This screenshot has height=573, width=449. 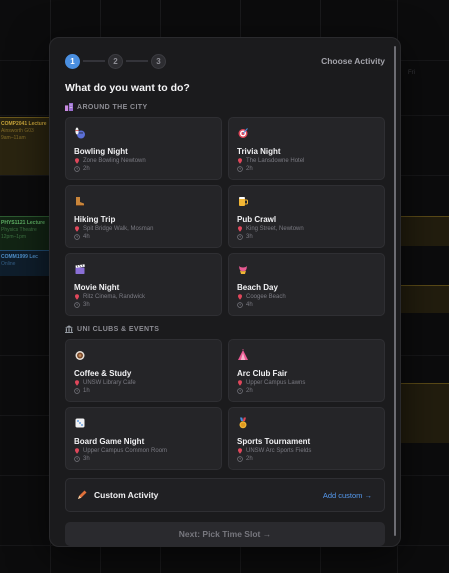 What do you see at coordinates (114, 161) in the screenshot?
I see `activity-location: Zone Bowling Newtown` at bounding box center [114, 161].